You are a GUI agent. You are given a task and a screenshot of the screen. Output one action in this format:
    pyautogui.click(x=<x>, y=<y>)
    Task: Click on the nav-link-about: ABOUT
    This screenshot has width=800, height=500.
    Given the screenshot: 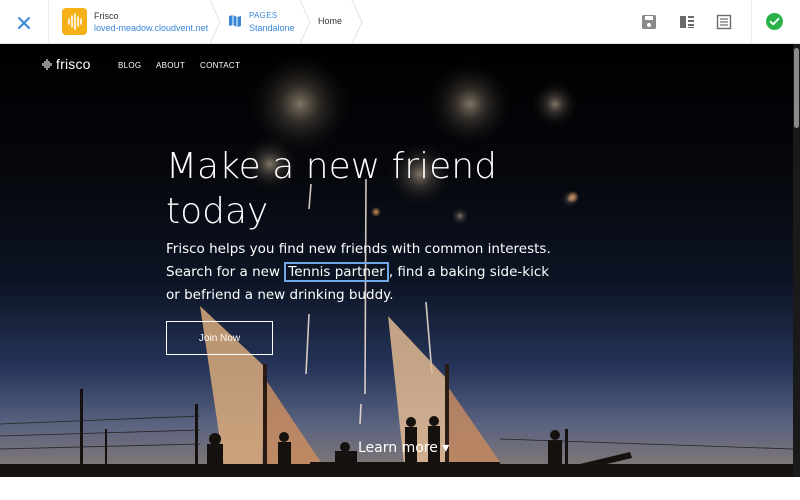 What is the action you would take?
    pyautogui.click(x=170, y=65)
    